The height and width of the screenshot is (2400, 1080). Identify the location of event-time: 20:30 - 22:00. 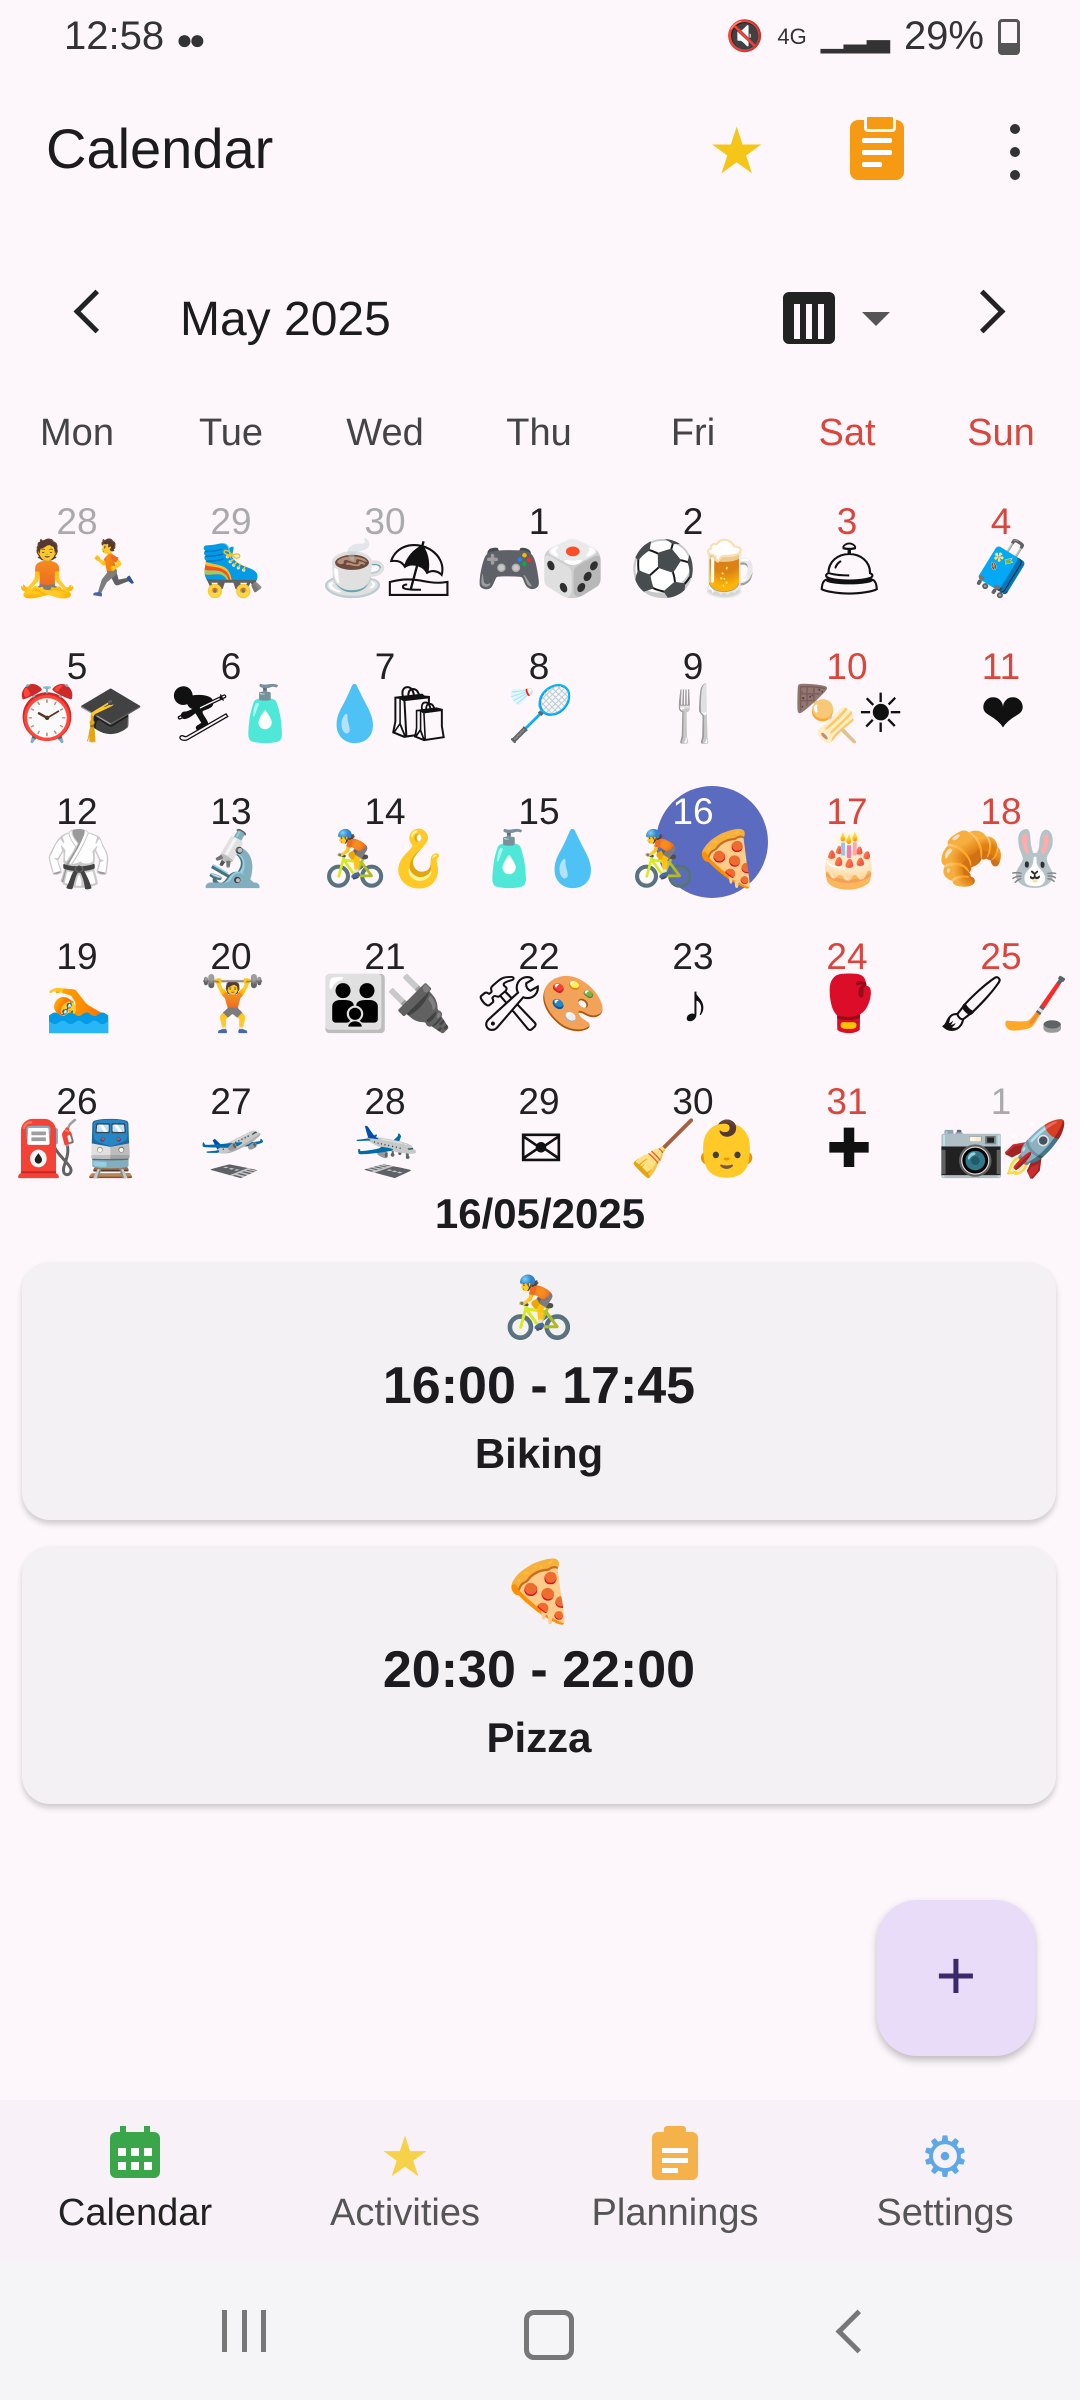
(539, 1670).